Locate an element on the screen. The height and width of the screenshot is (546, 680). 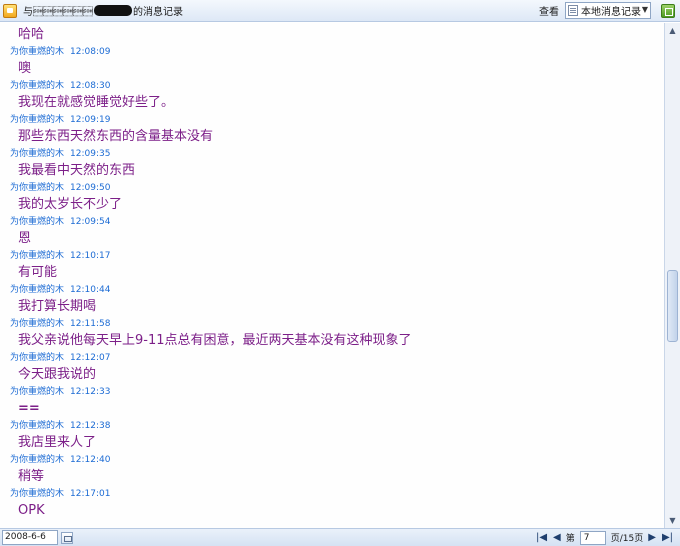
message-text: 今天跟我说的 is located at coordinates (57, 374).